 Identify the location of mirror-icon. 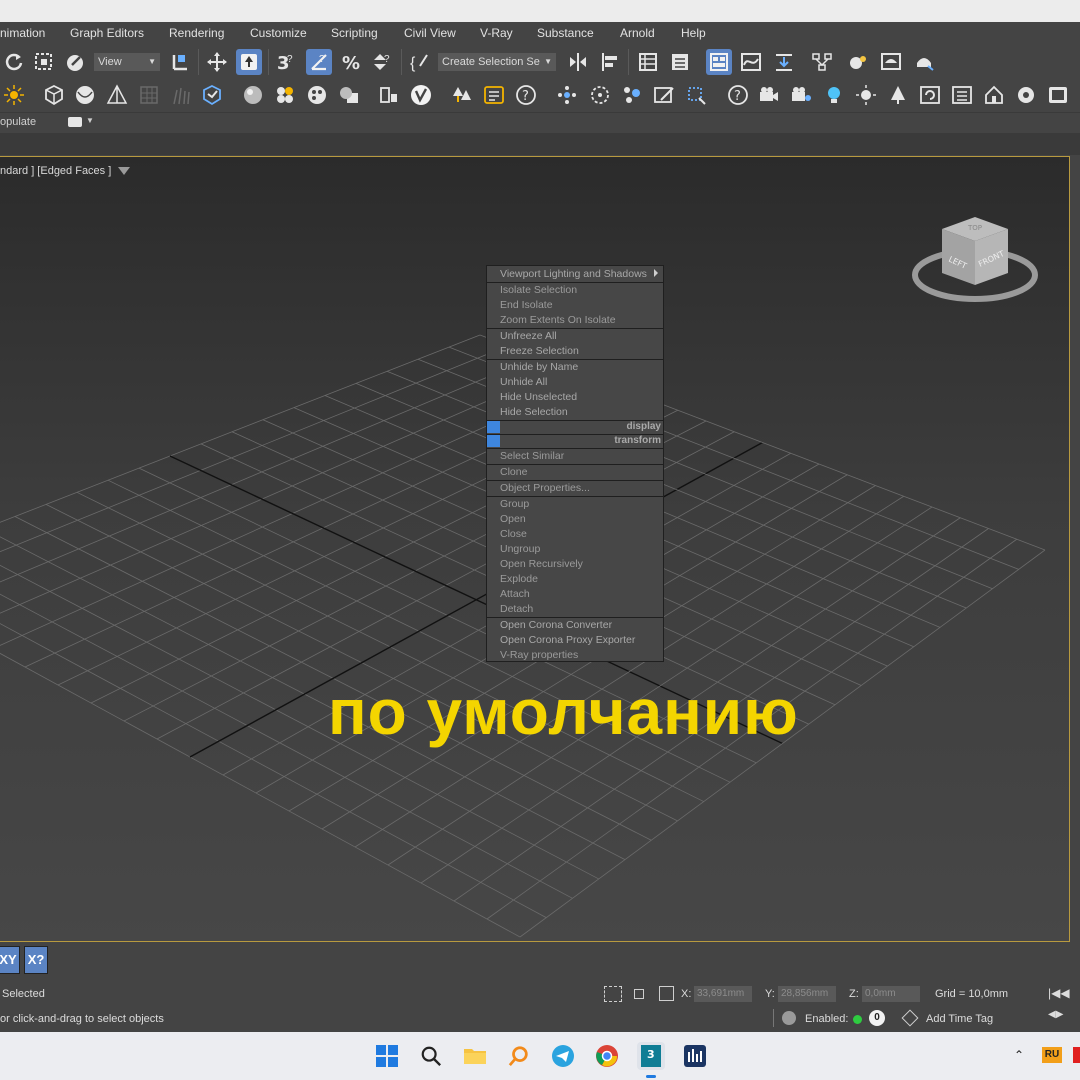
(578, 62).